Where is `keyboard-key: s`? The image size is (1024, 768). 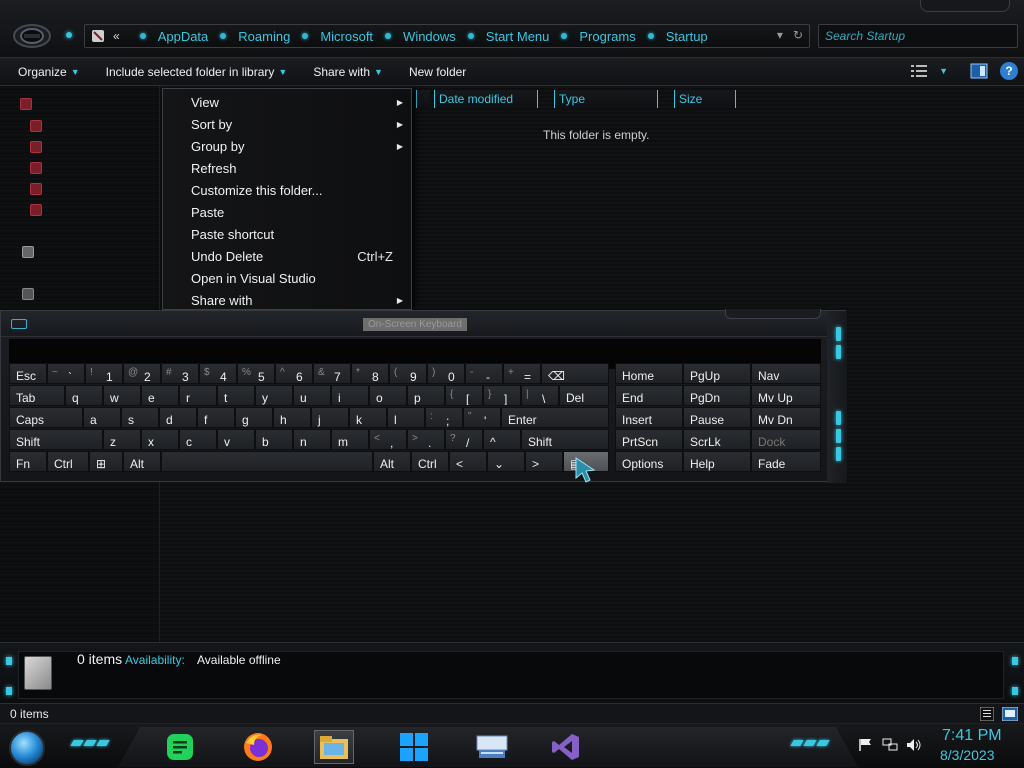 keyboard-key: s is located at coordinates (140, 417).